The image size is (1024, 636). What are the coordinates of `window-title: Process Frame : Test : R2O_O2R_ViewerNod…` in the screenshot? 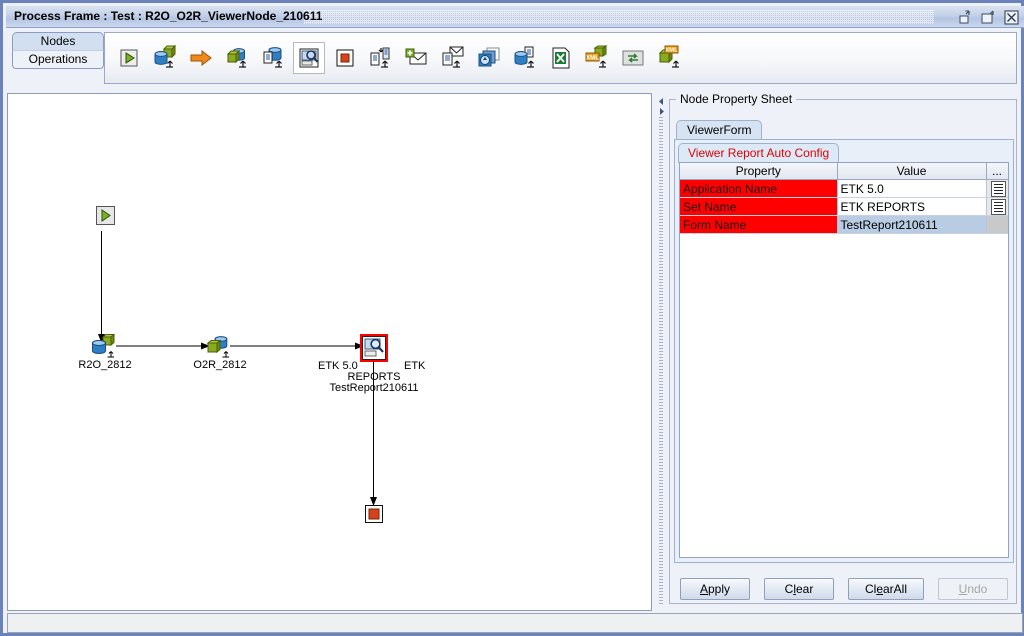 It's located at (168, 16).